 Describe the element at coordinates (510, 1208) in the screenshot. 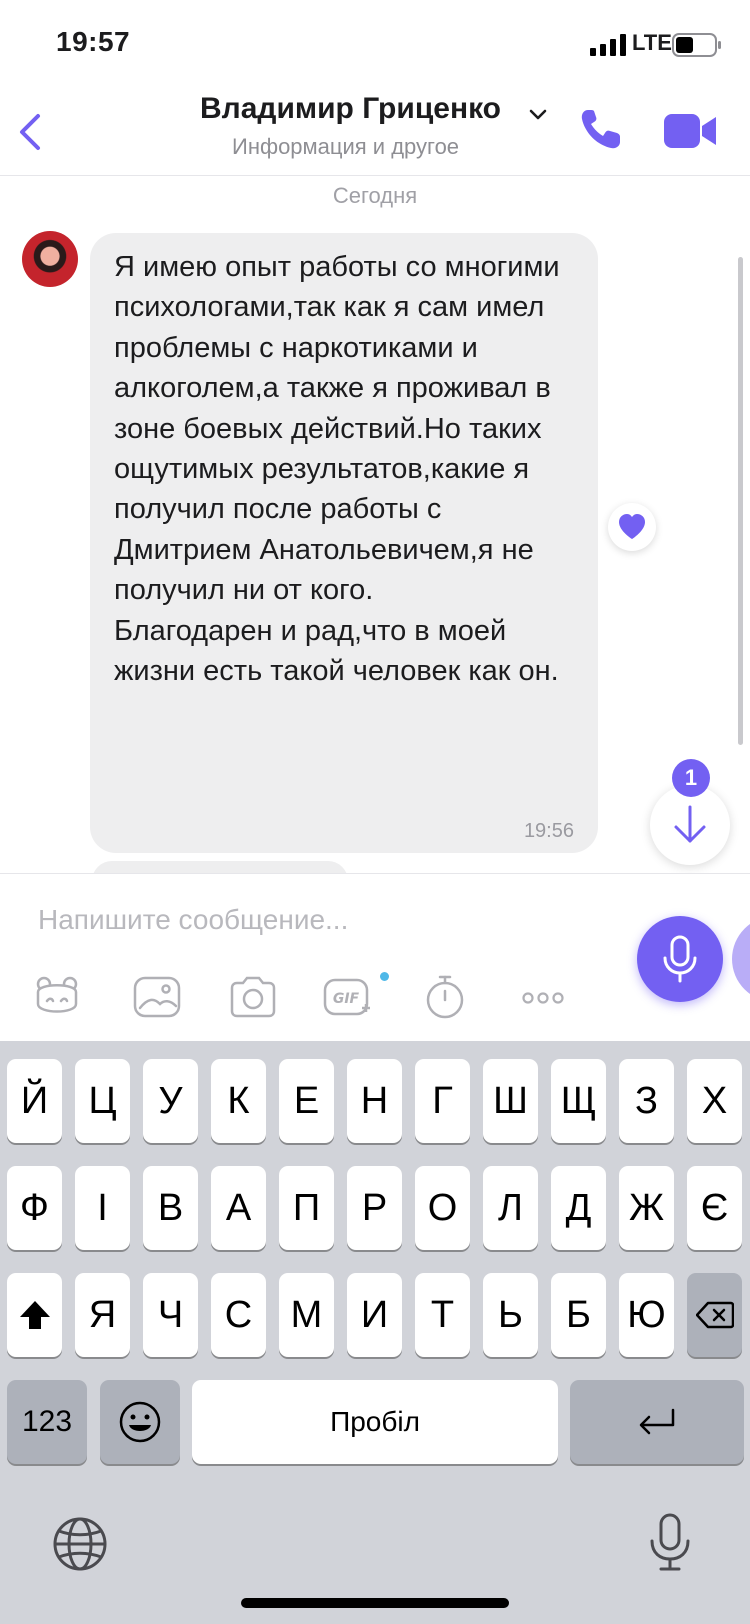

I see `key: Л` at that location.